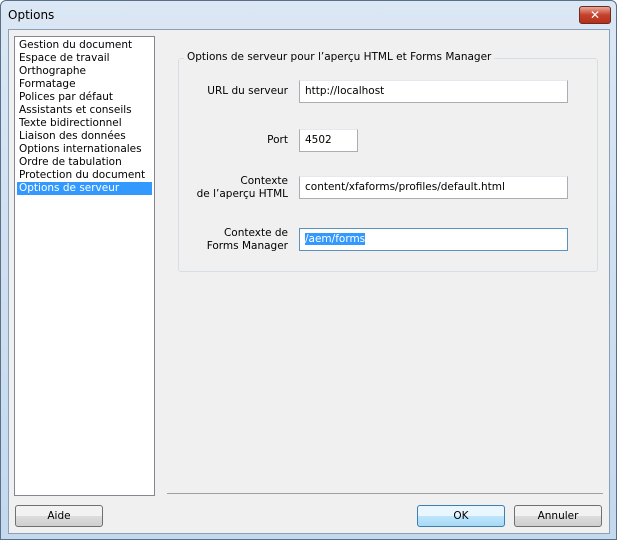 The height and width of the screenshot is (540, 617). Describe the element at coordinates (433, 187) in the screenshot. I see `html-context-input: content/xfaforms/profiles/default.html` at that location.